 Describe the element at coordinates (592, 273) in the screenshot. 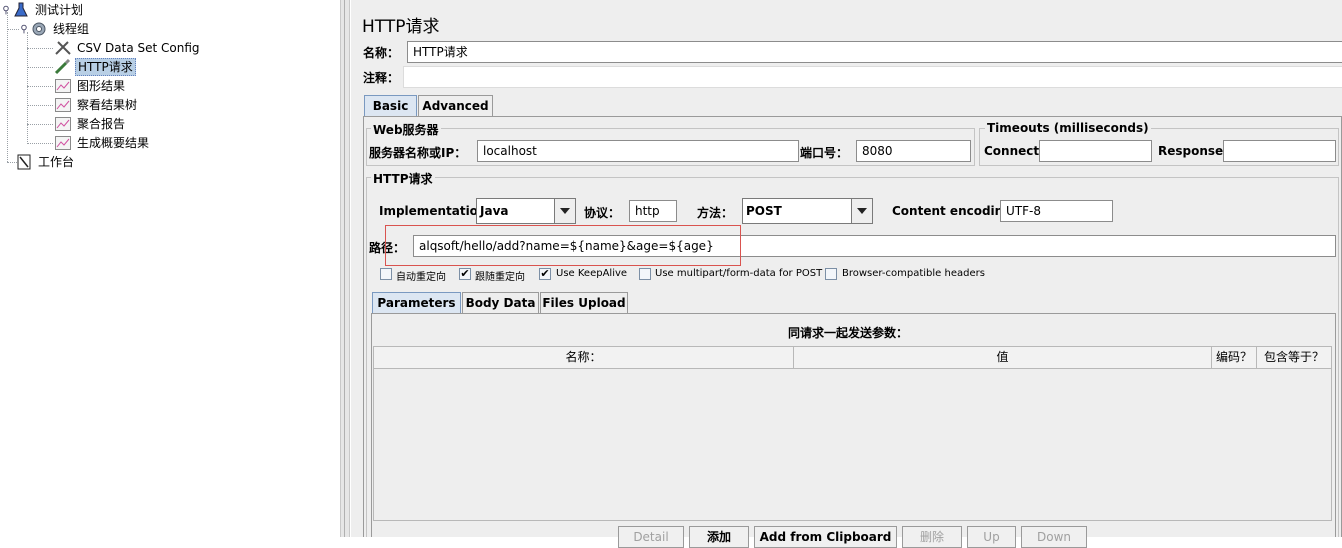

I see `keepalive-label: Use KeepAlive` at that location.